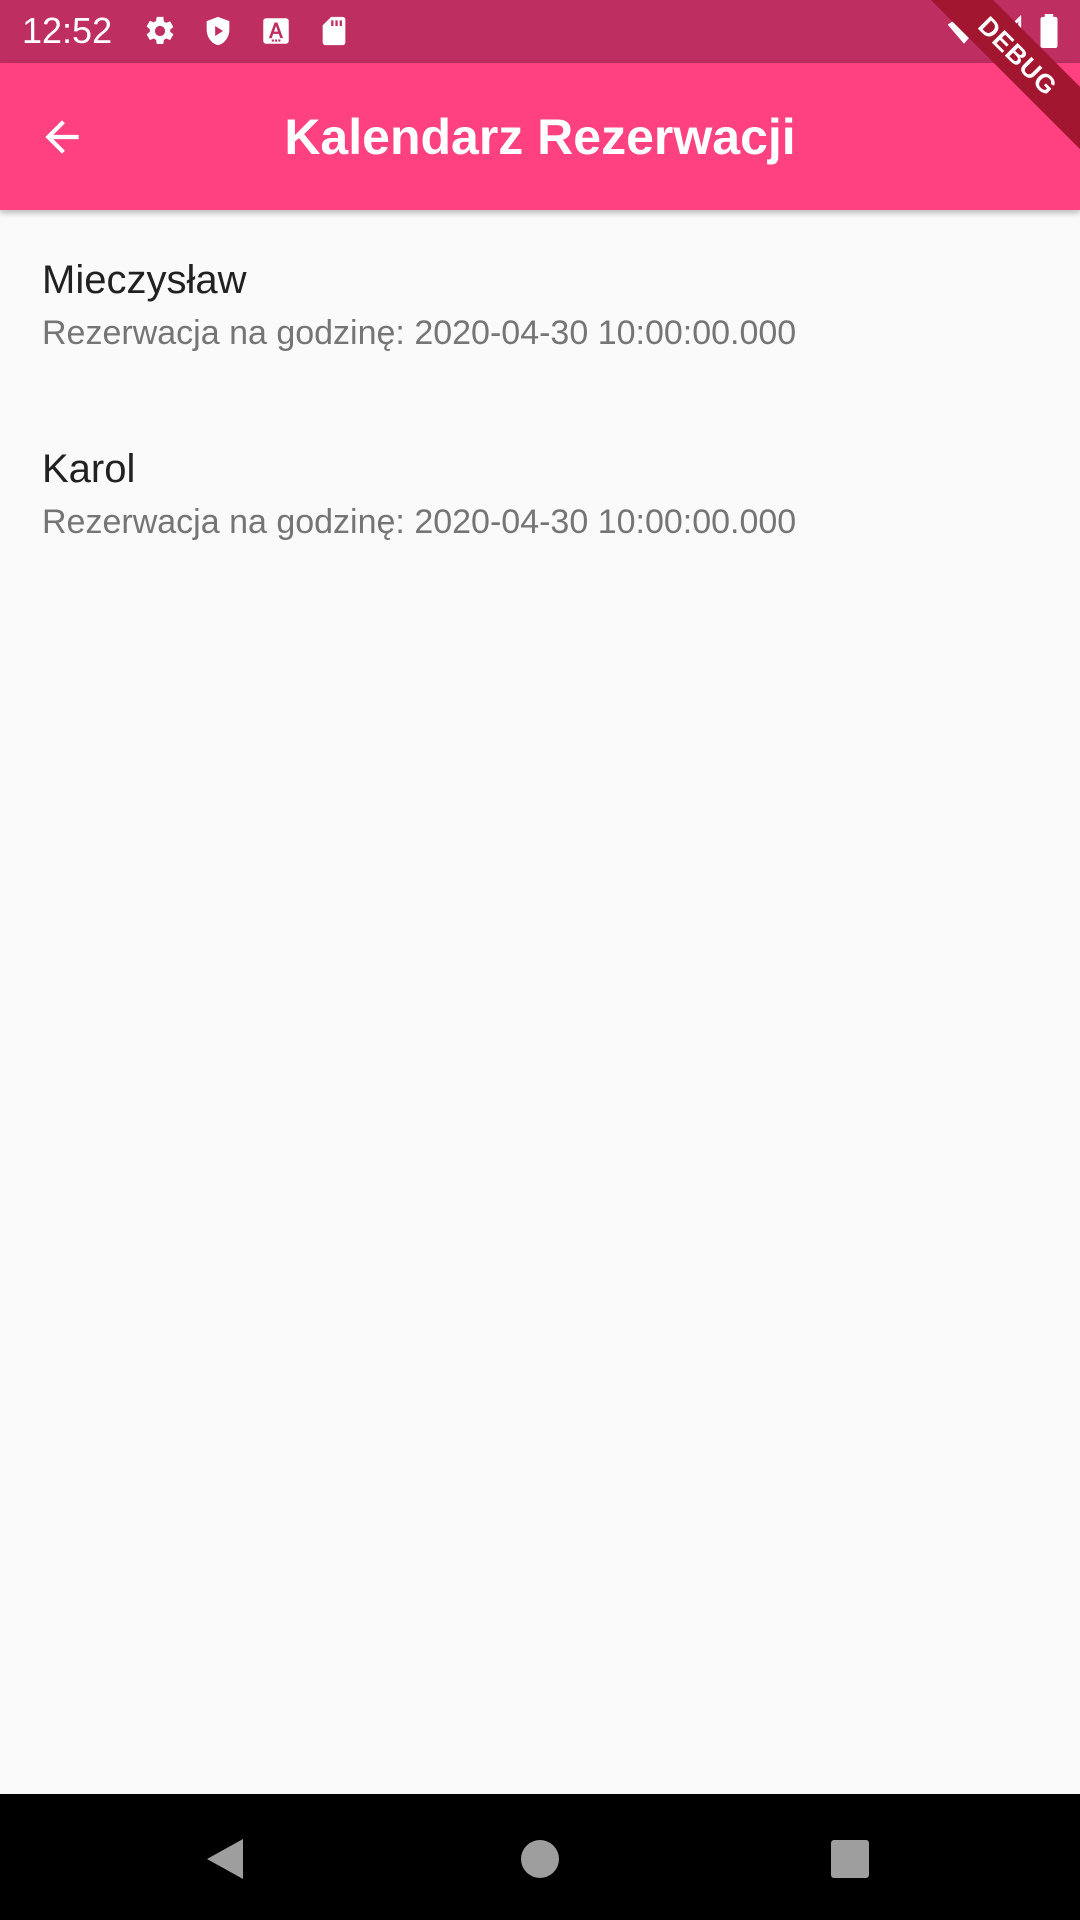  I want to click on app-bar: Kalendarz Rezerwacji, so click(540, 136).